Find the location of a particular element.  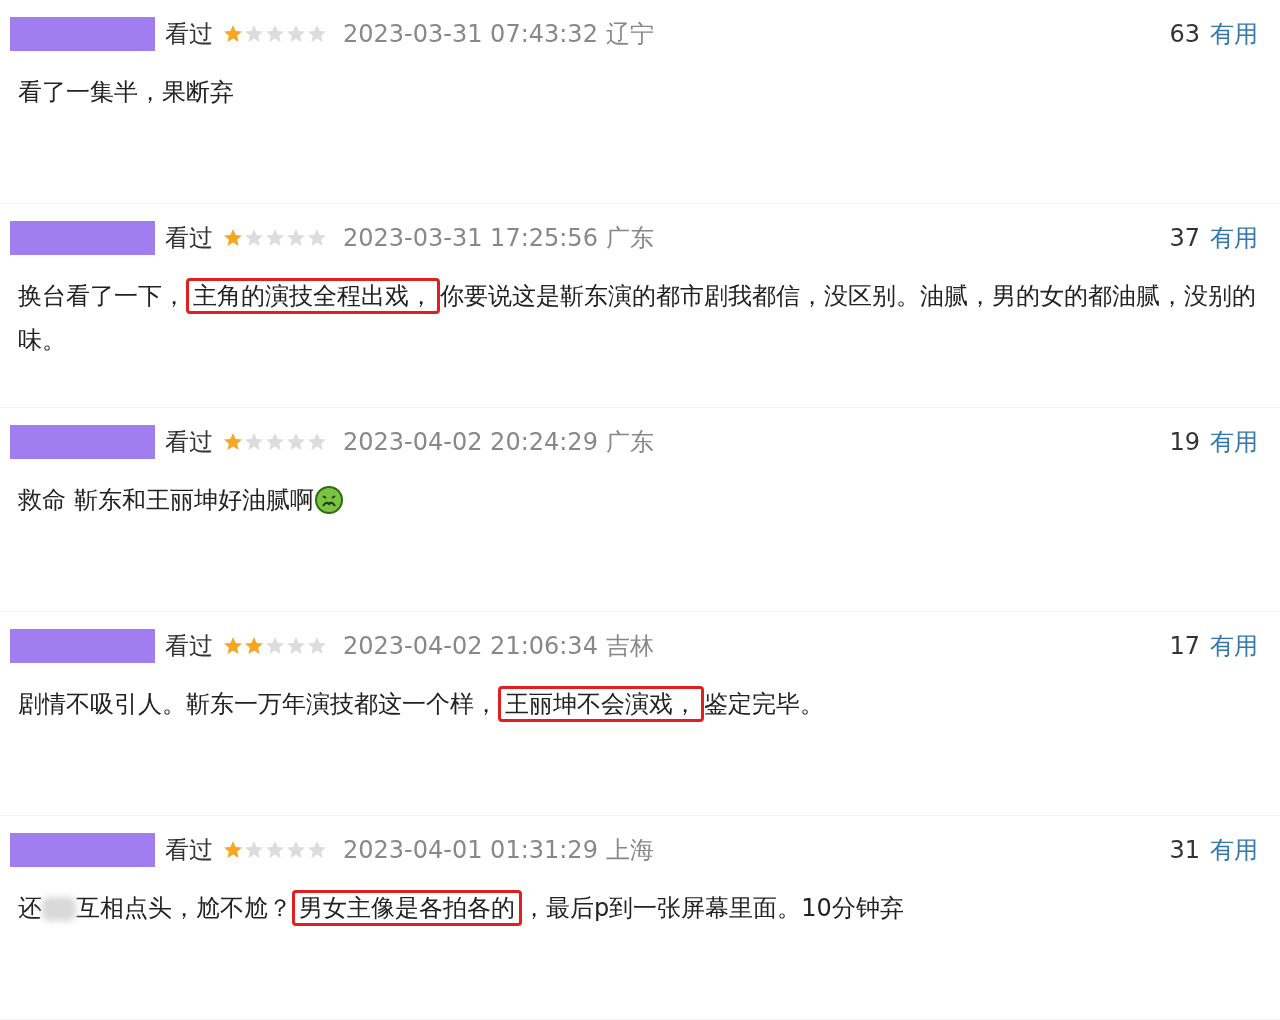

vote-count: 37 is located at coordinates (1184, 238).